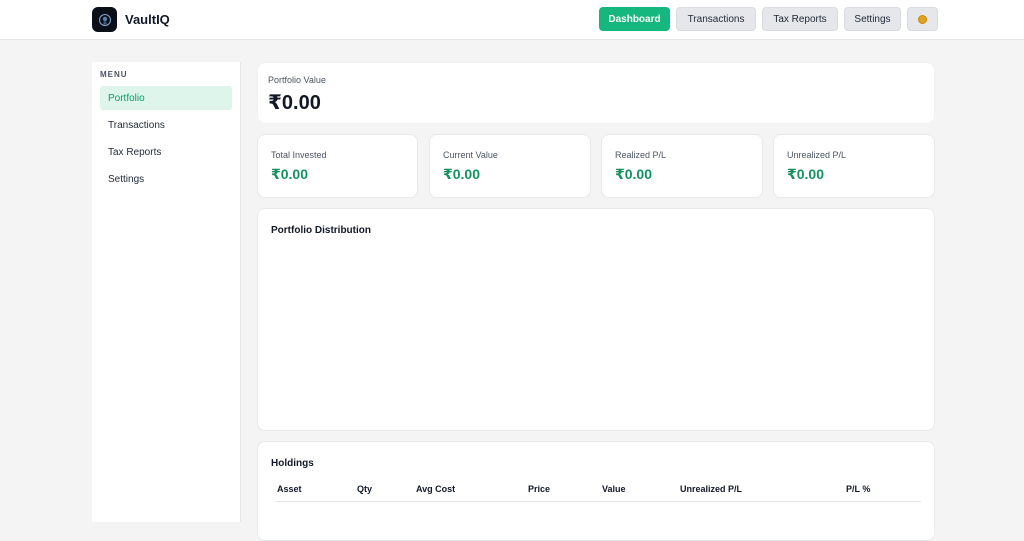 The image size is (1024, 541). I want to click on theme-toggle-icon, so click(922, 19).